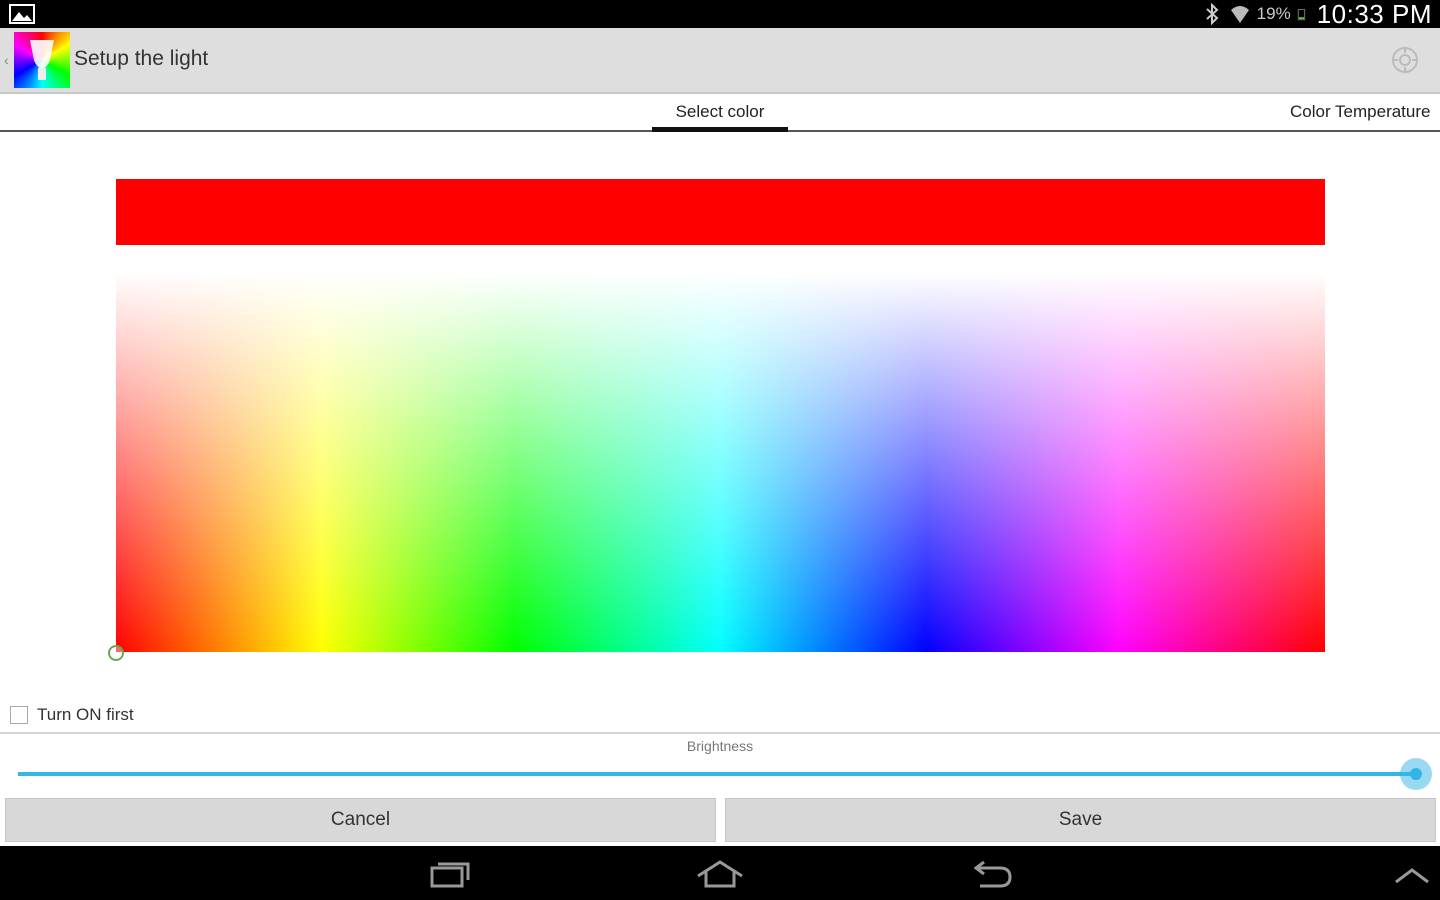  I want to click on color-picker-marker, so click(116, 653).